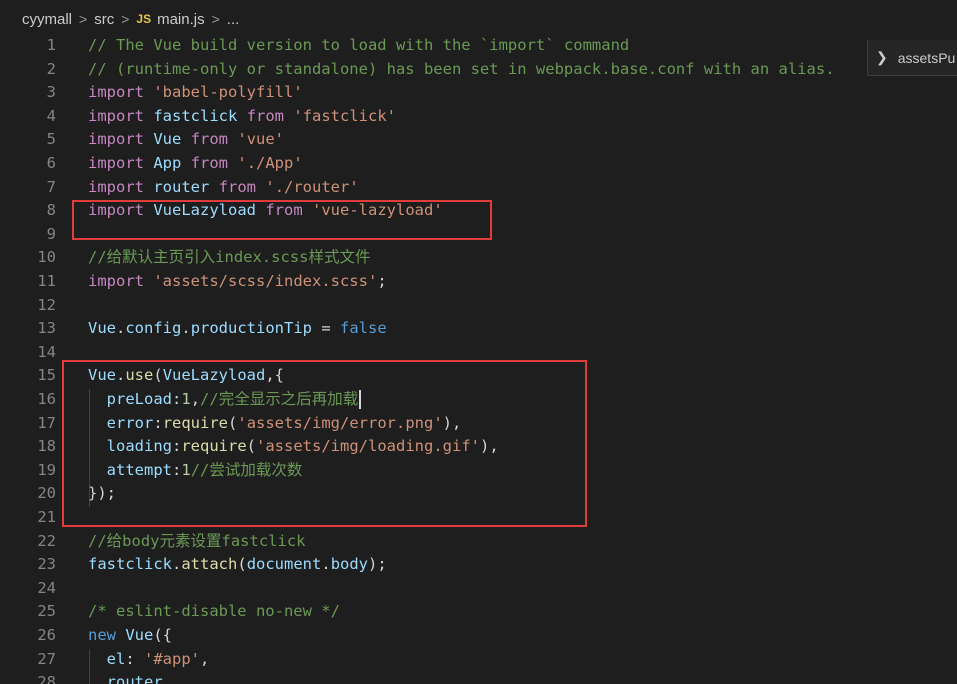 The image size is (957, 684). I want to click on code-line: 6 import App from './App', so click(478, 164).